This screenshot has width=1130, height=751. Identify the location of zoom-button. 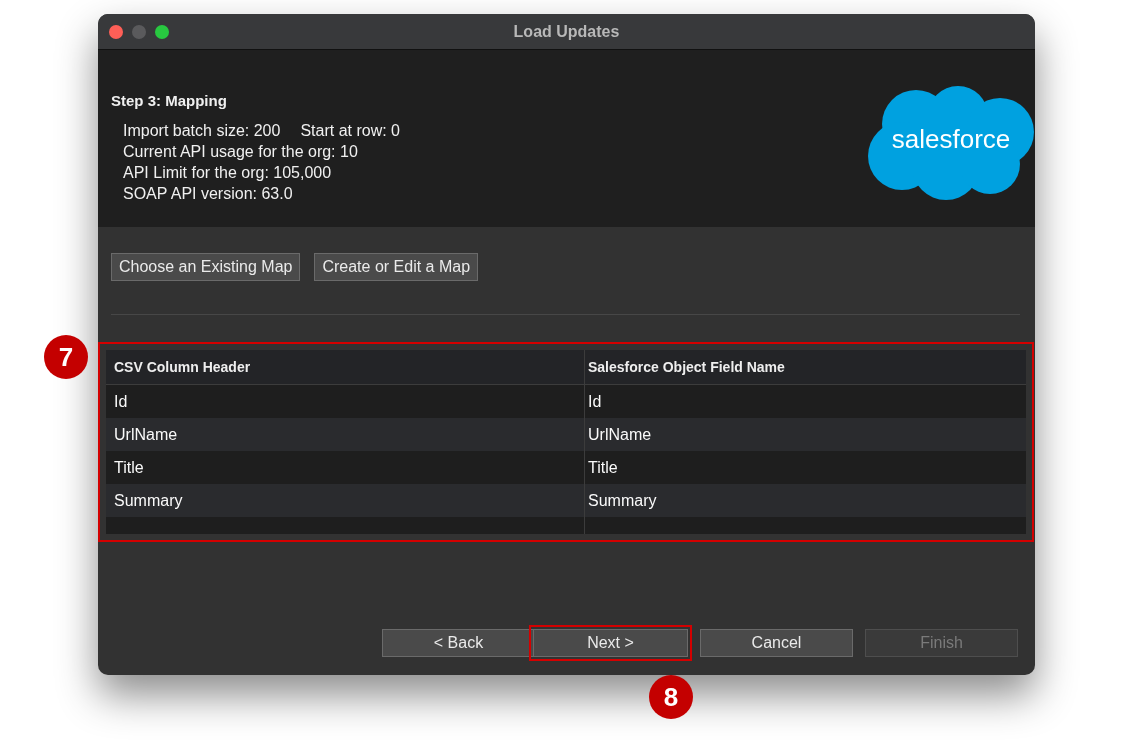
(162, 31).